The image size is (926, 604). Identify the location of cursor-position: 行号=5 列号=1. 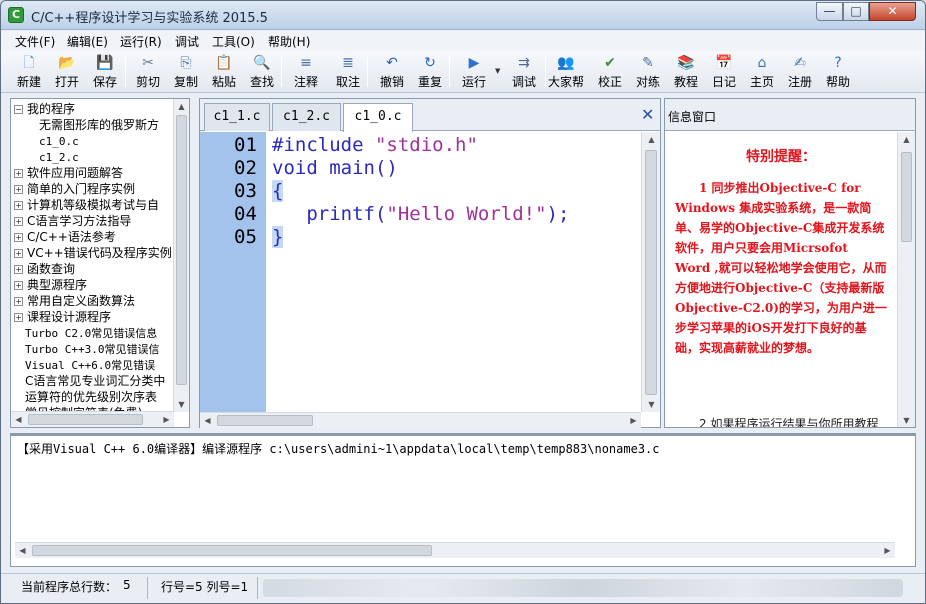
(205, 587).